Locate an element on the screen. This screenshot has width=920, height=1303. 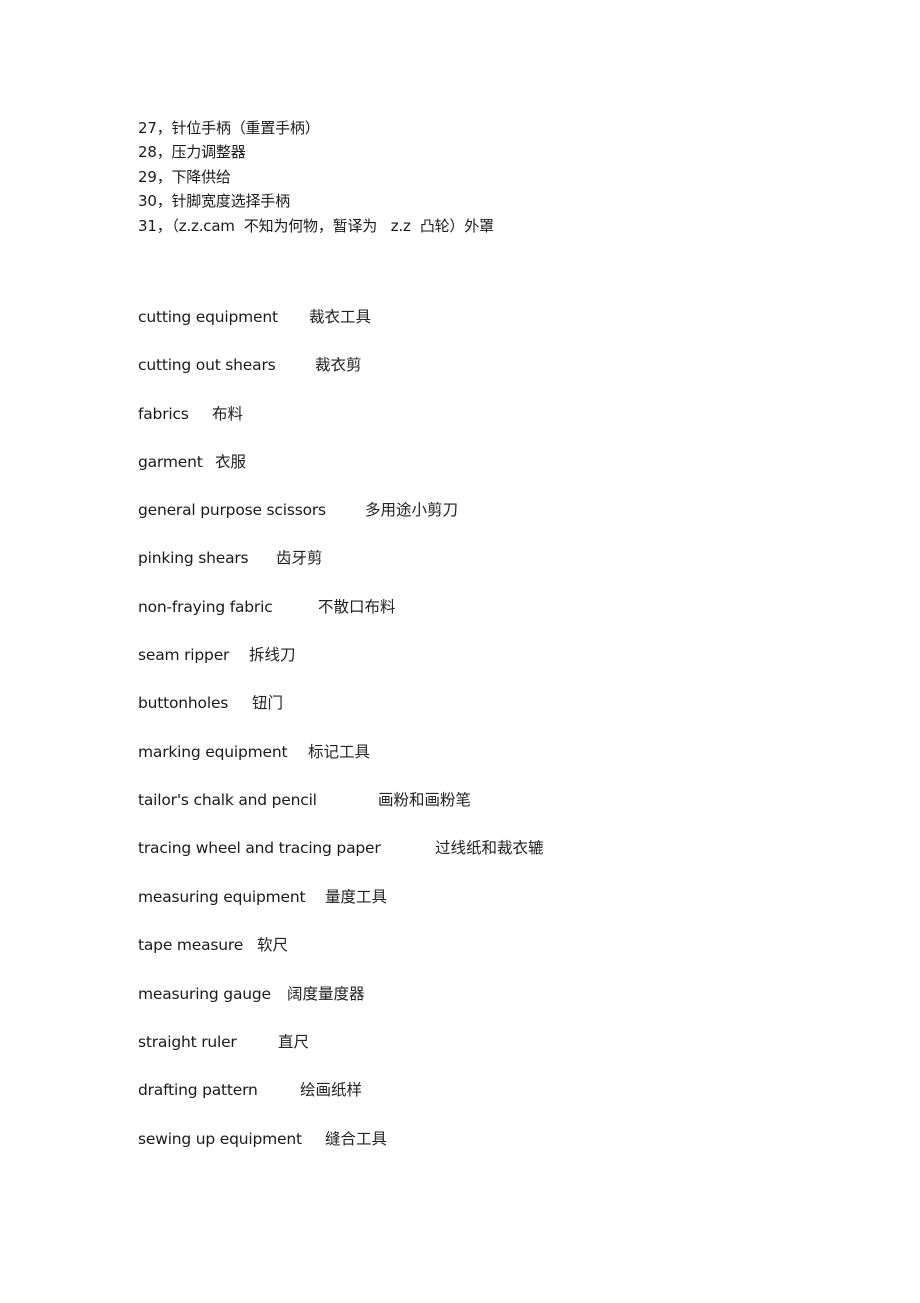
chinese-term: 布料 is located at coordinates (228, 414).